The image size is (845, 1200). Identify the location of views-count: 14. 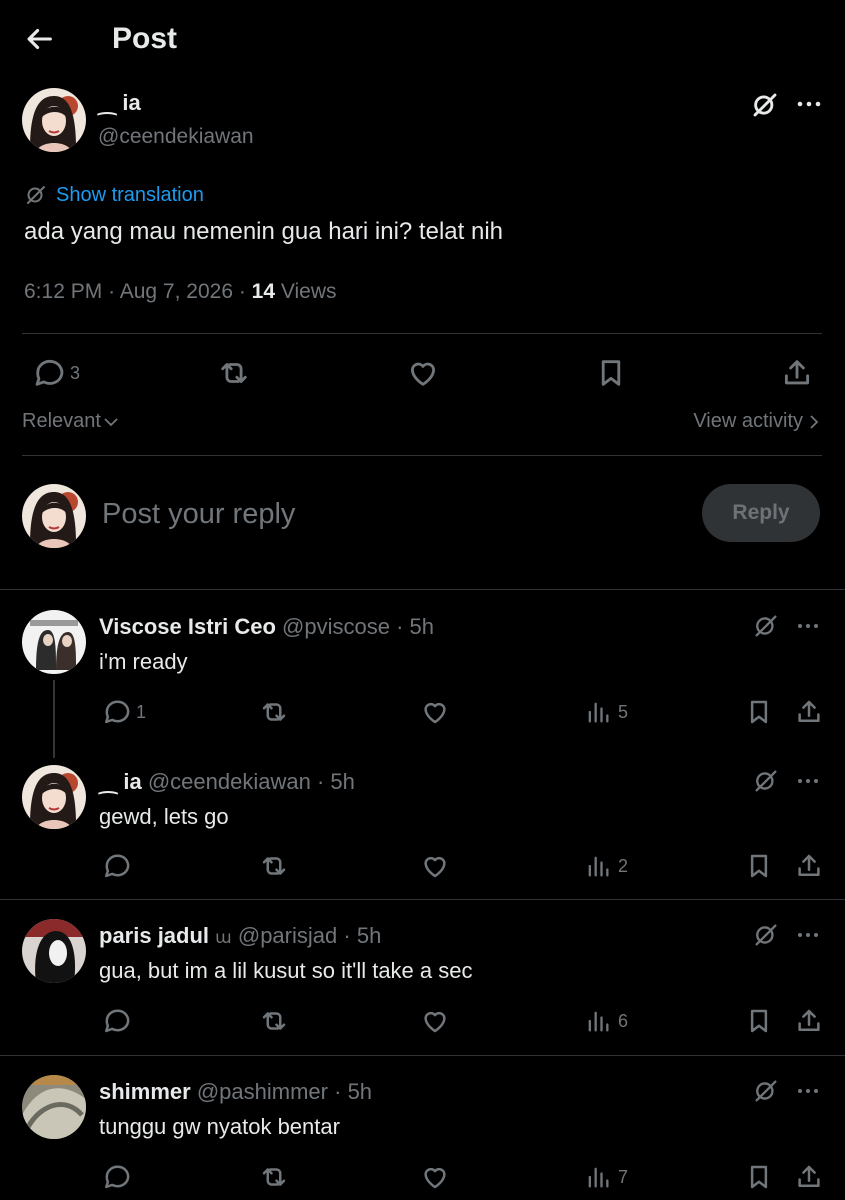
(263, 291).